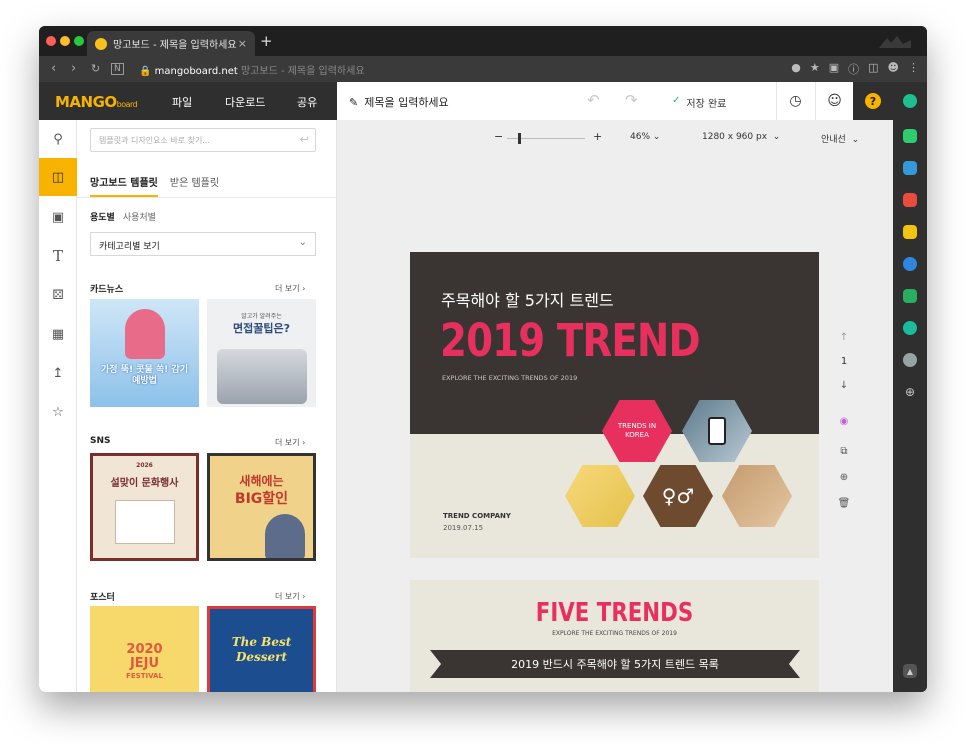 This screenshot has width=966, height=744. I want to click on search-tool-icon: ⚲, so click(58, 139).